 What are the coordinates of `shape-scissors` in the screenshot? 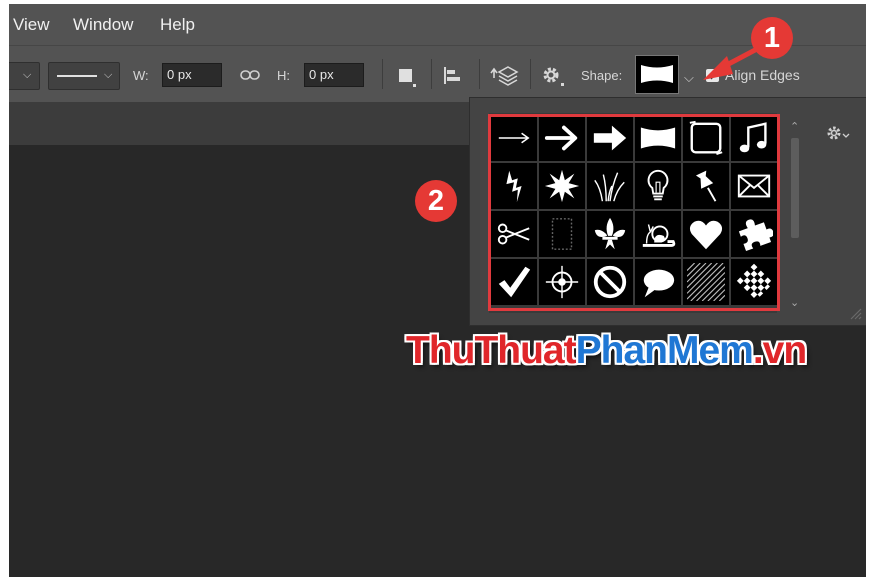 It's located at (514, 234).